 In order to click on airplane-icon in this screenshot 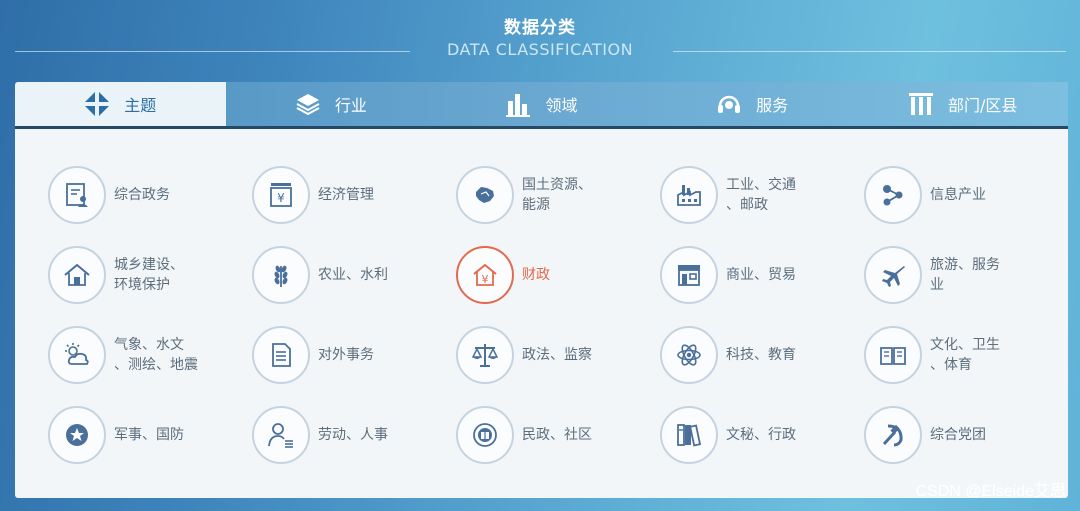, I will do `click(893, 275)`.